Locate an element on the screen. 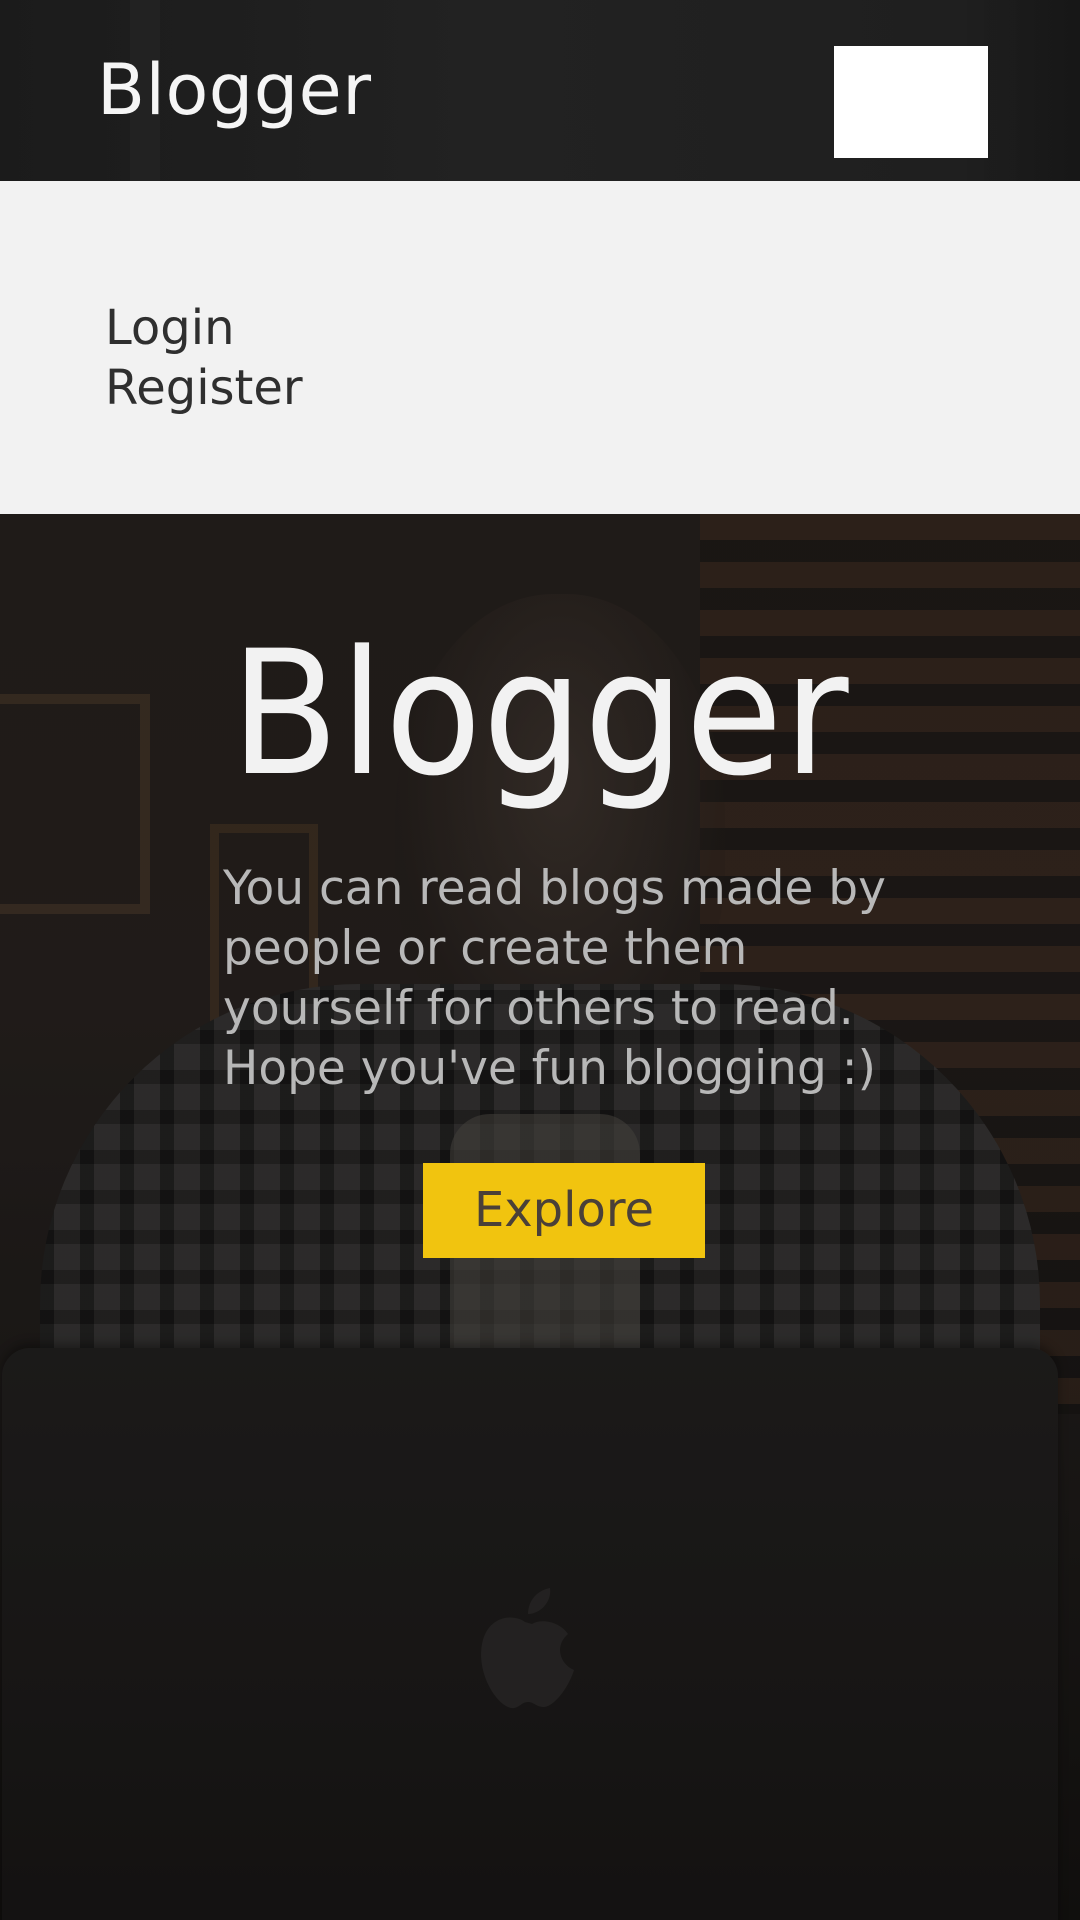 The image size is (1080, 1920). nav-link-register: Register is located at coordinates (204, 388).